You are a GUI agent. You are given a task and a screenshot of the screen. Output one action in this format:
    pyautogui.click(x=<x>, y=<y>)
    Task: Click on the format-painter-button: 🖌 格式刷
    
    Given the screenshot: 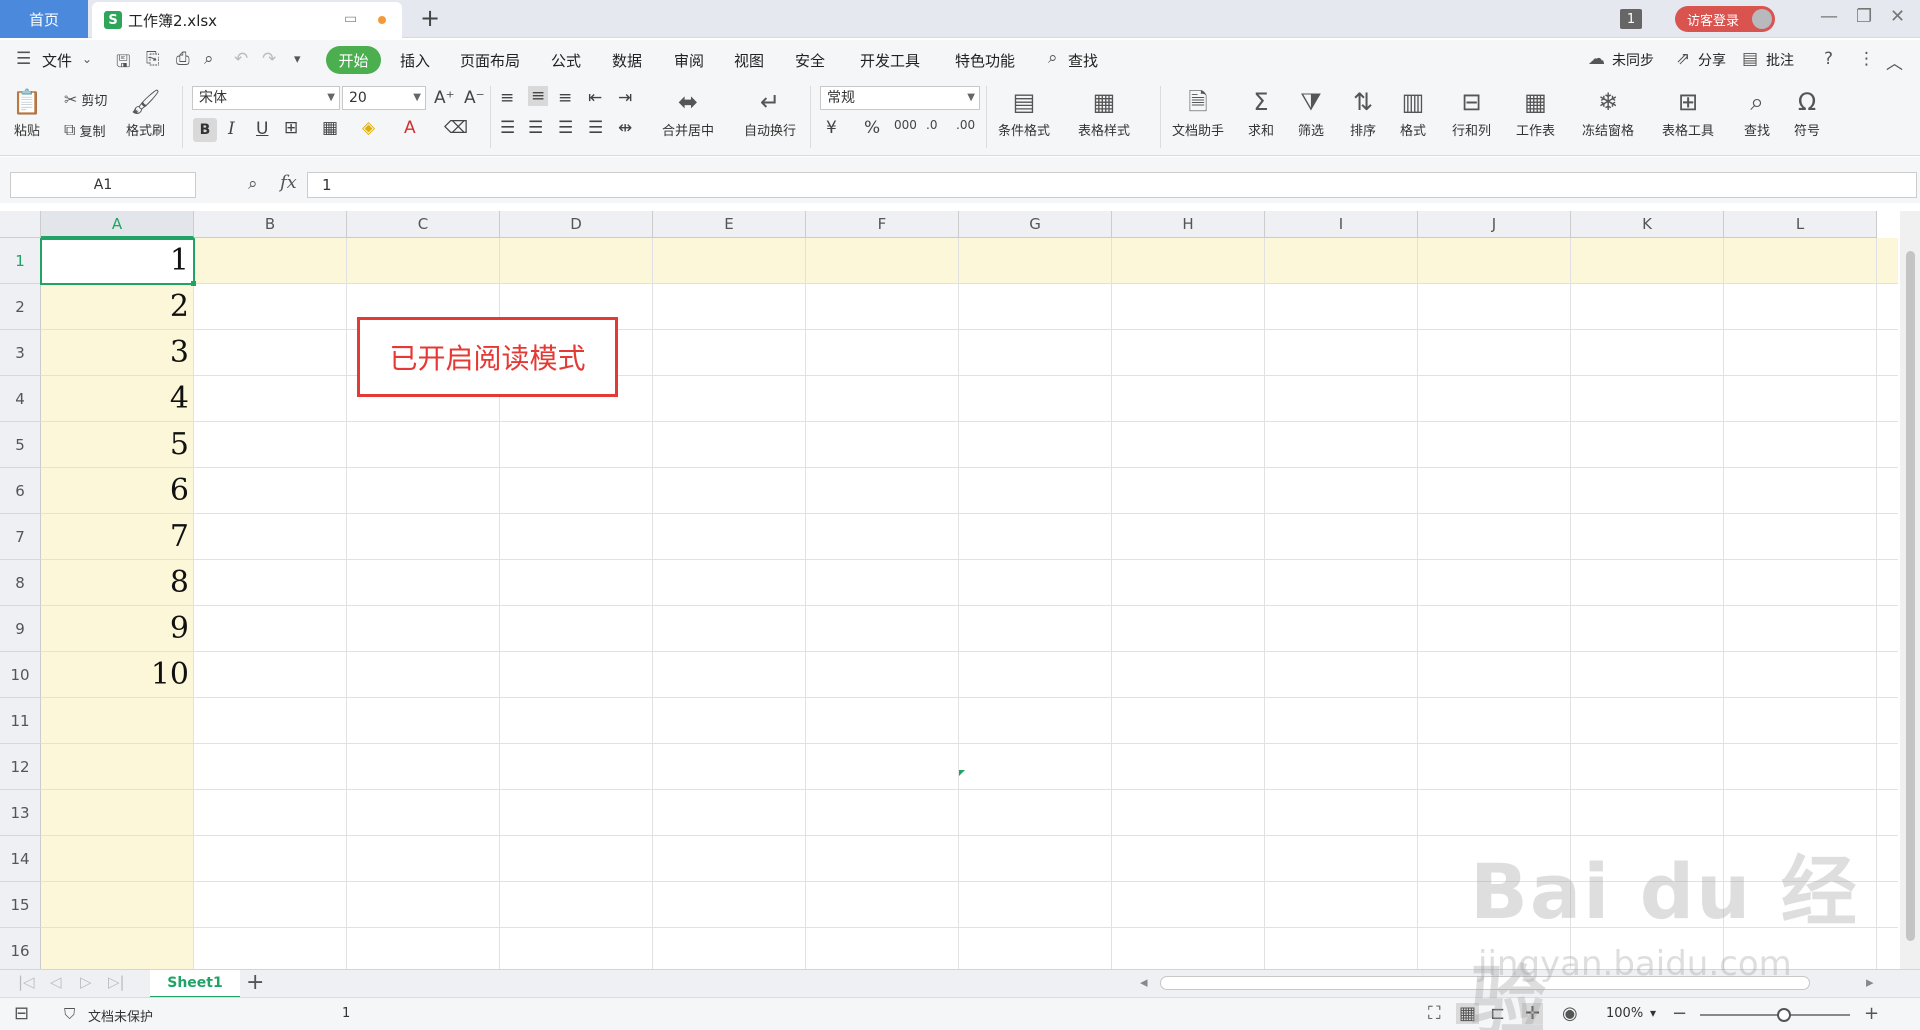 What is the action you would take?
    pyautogui.click(x=145, y=112)
    